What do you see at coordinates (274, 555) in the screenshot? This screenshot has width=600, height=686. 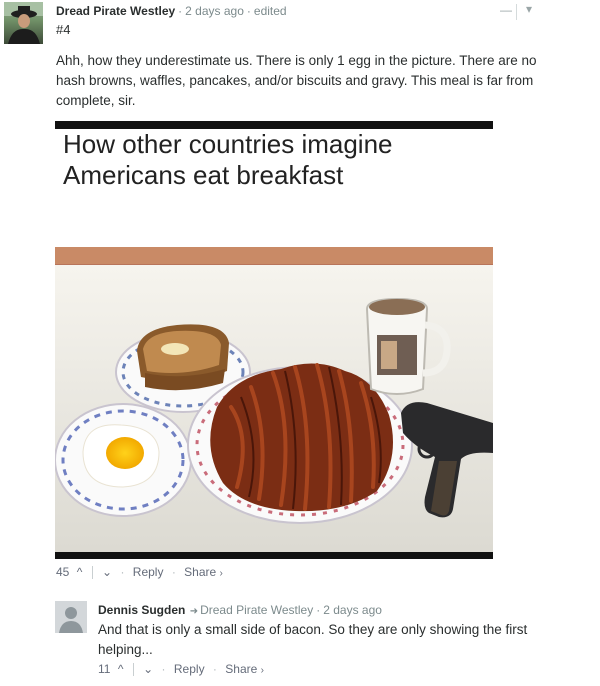 I see `image-bottom-bar` at bounding box center [274, 555].